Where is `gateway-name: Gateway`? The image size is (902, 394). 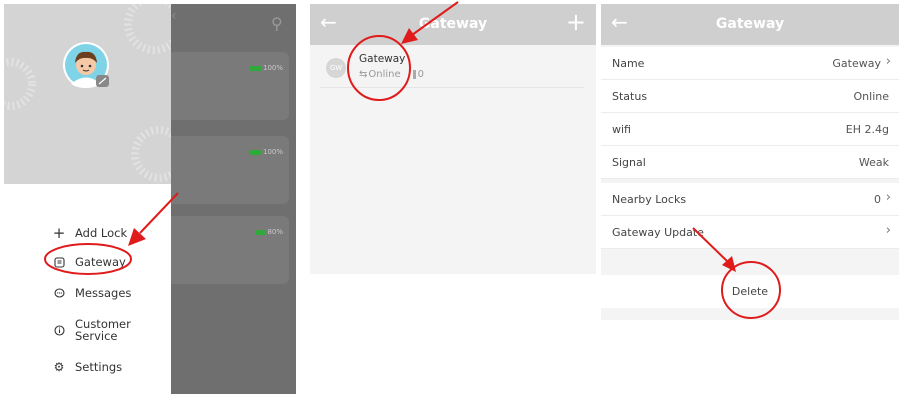 gateway-name: Gateway is located at coordinates (382, 59).